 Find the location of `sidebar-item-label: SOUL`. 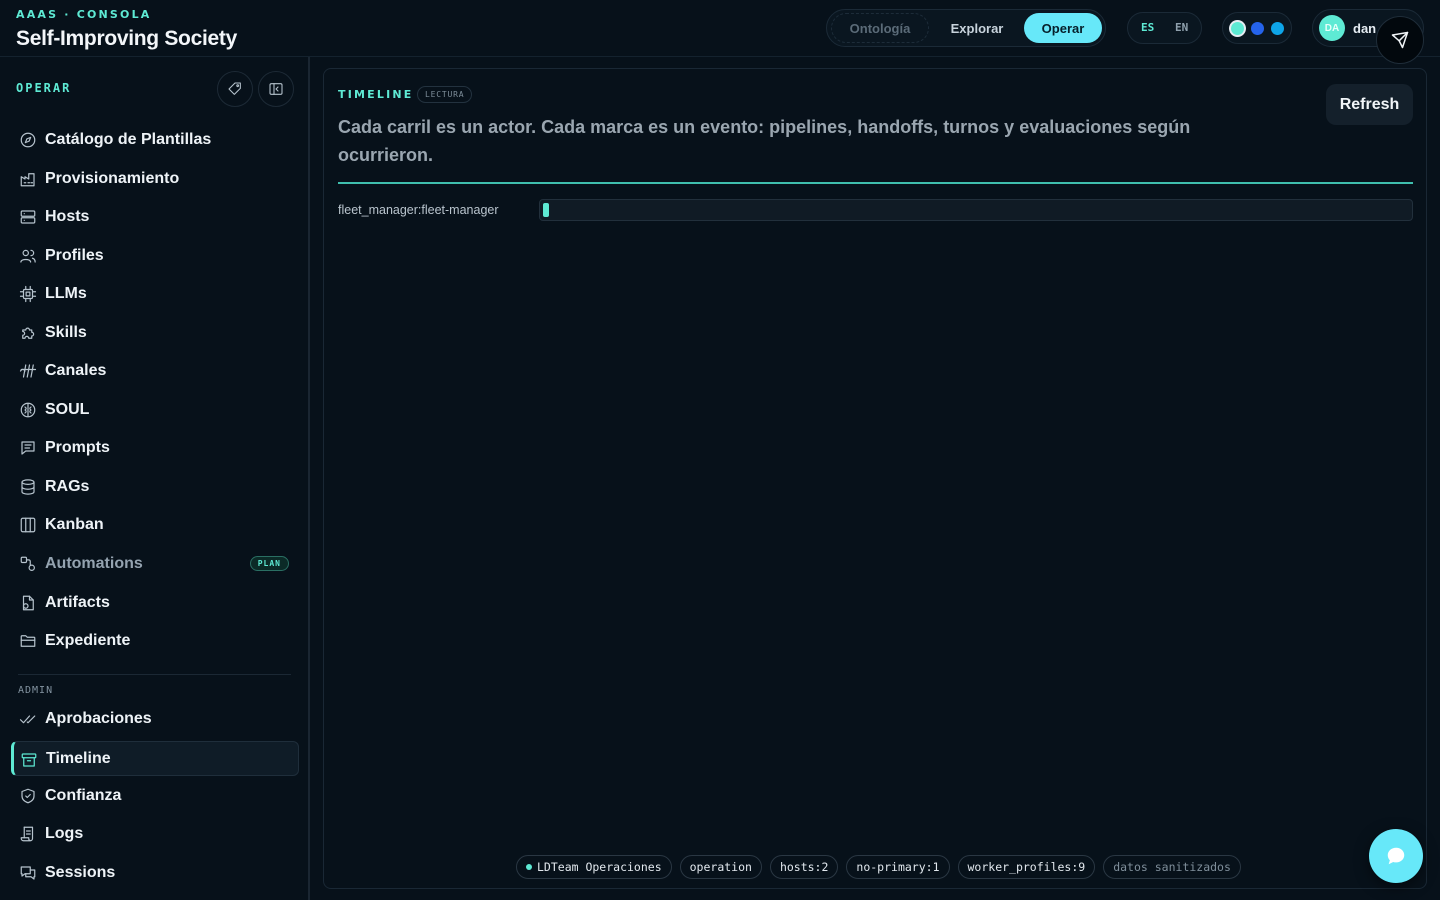

sidebar-item-label: SOUL is located at coordinates (67, 409).